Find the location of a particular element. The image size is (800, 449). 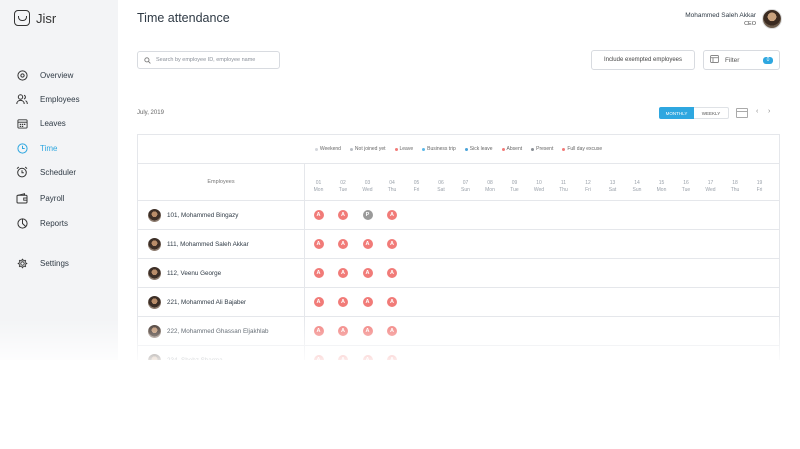

filter-icon is located at coordinates (714, 60).